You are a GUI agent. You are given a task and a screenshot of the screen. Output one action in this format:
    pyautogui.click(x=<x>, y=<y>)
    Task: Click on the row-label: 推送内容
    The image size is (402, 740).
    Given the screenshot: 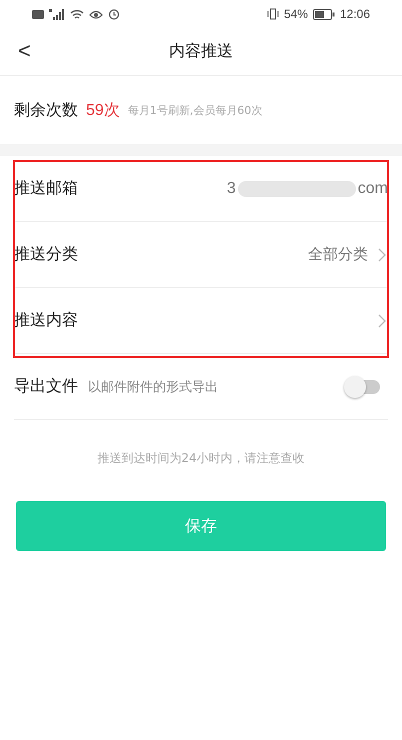 What is the action you would take?
    pyautogui.click(x=46, y=320)
    